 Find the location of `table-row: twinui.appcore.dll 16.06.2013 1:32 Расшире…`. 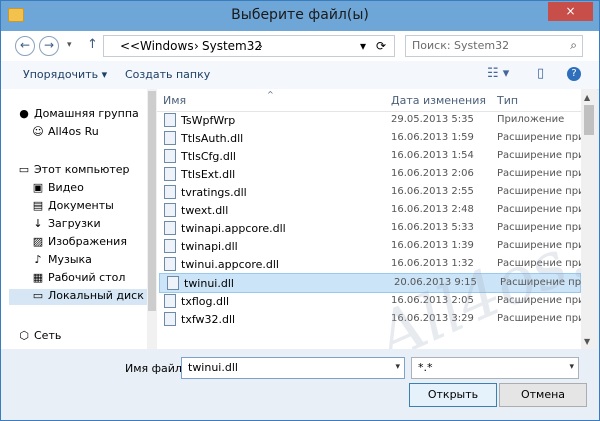

table-row: twinui.appcore.dll 16.06.2013 1:32 Расшире… is located at coordinates (369, 264).